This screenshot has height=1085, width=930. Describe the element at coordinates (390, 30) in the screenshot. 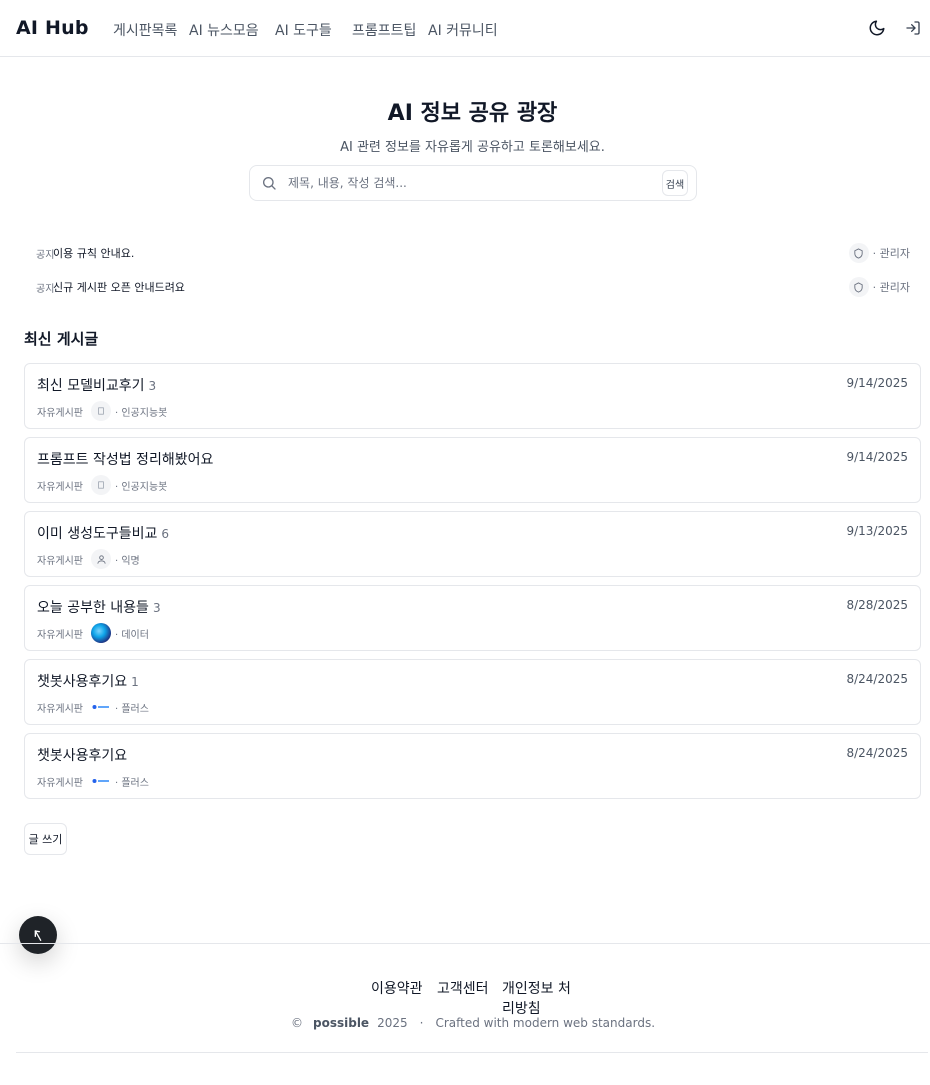

I see `nav-item-prompt-tips: 프롬프트팁` at that location.